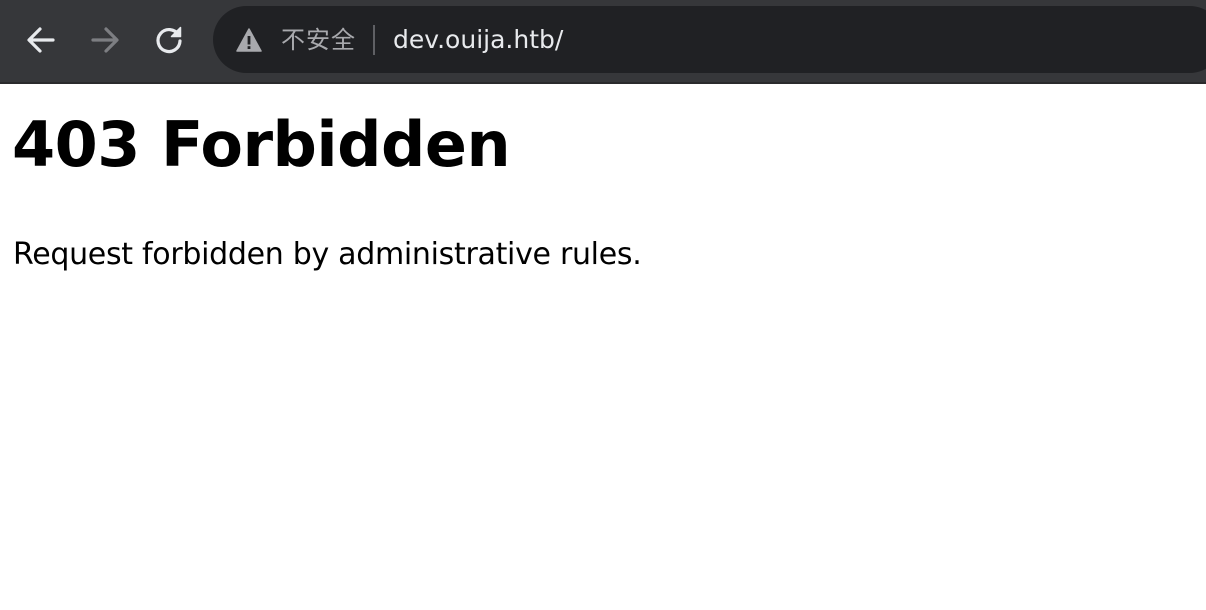  What do you see at coordinates (318, 40) in the screenshot?
I see `security-status-label: 不安全` at bounding box center [318, 40].